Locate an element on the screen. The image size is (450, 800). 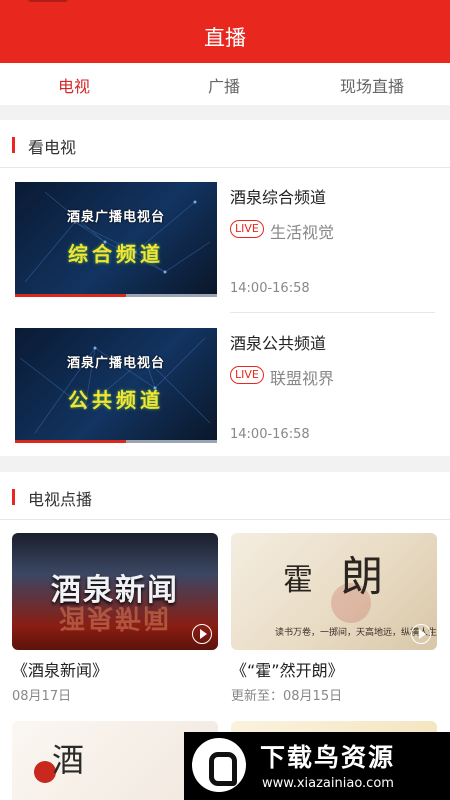
app-header: 直播 is located at coordinates (225, 31).